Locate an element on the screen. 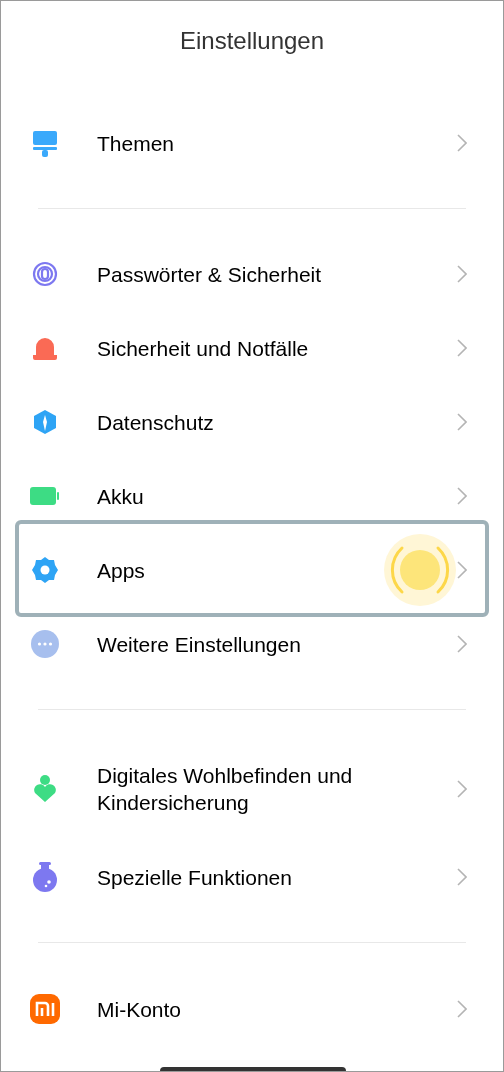 The height and width of the screenshot is (1072, 504). item-label: Mi-Konto is located at coordinates (140, 1009).